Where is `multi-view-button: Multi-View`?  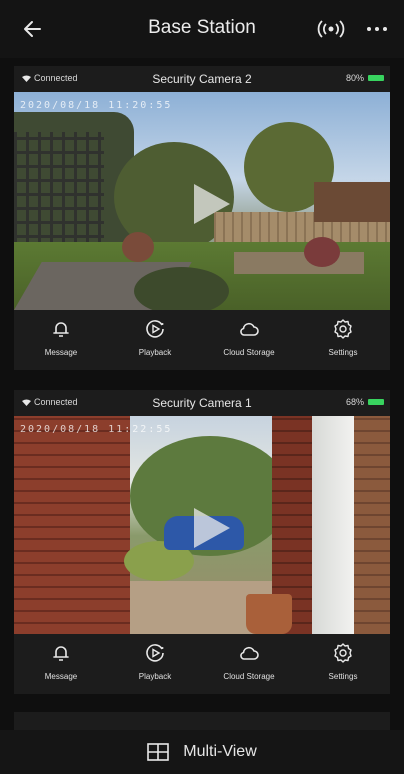 multi-view-button: Multi-View is located at coordinates (202, 752).